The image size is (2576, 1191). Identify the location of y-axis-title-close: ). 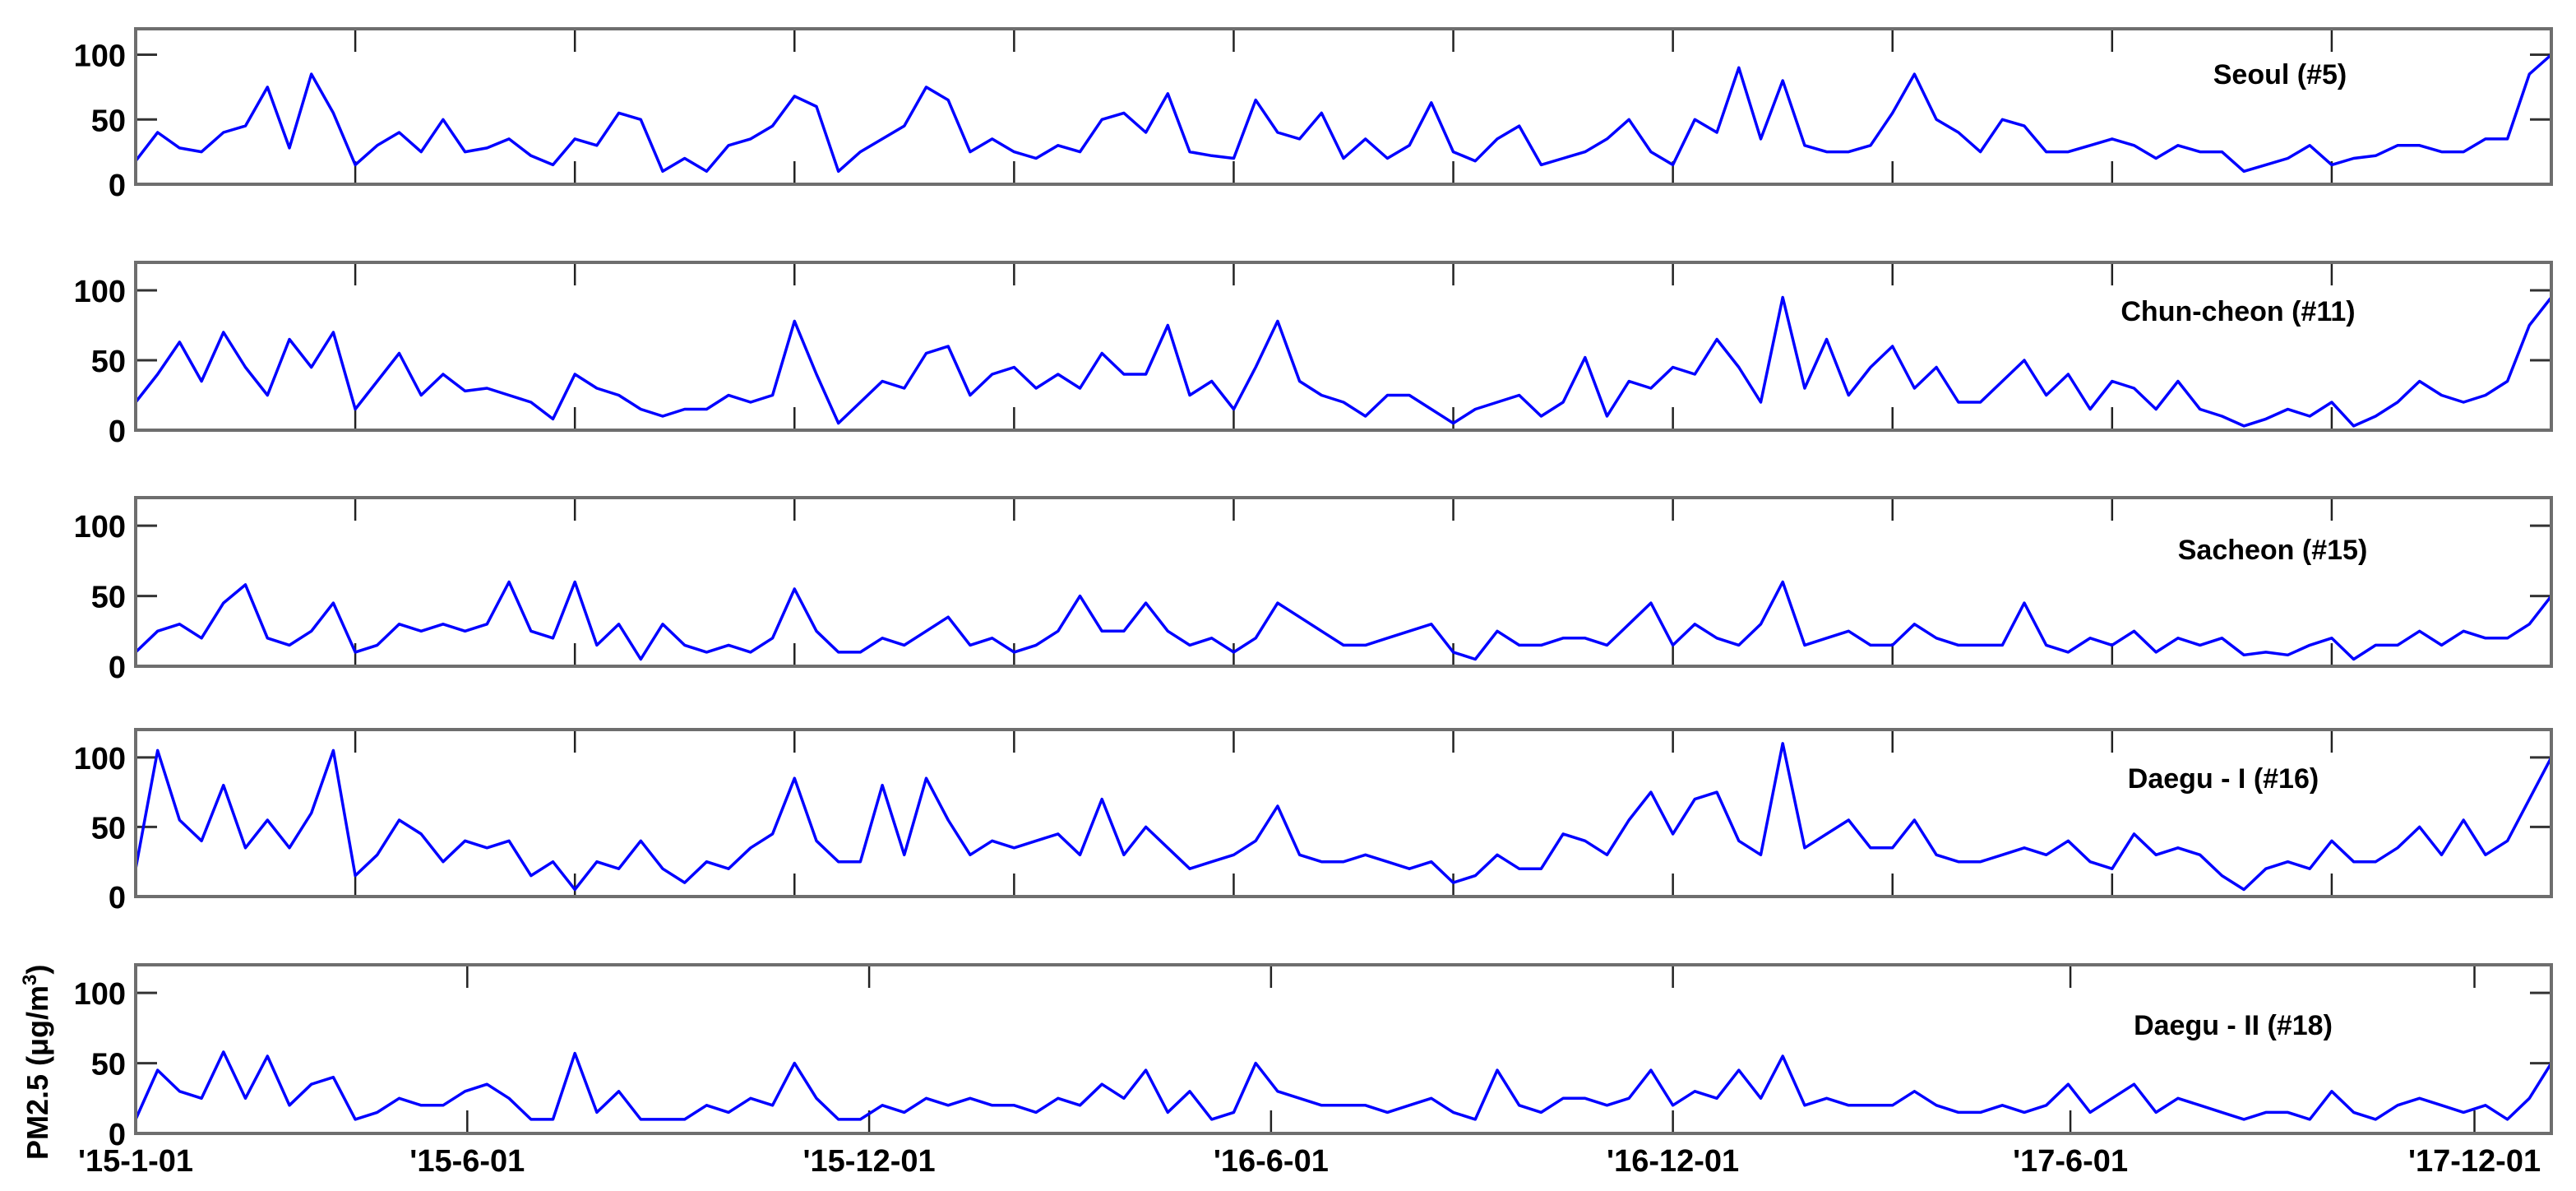
(37, 970).